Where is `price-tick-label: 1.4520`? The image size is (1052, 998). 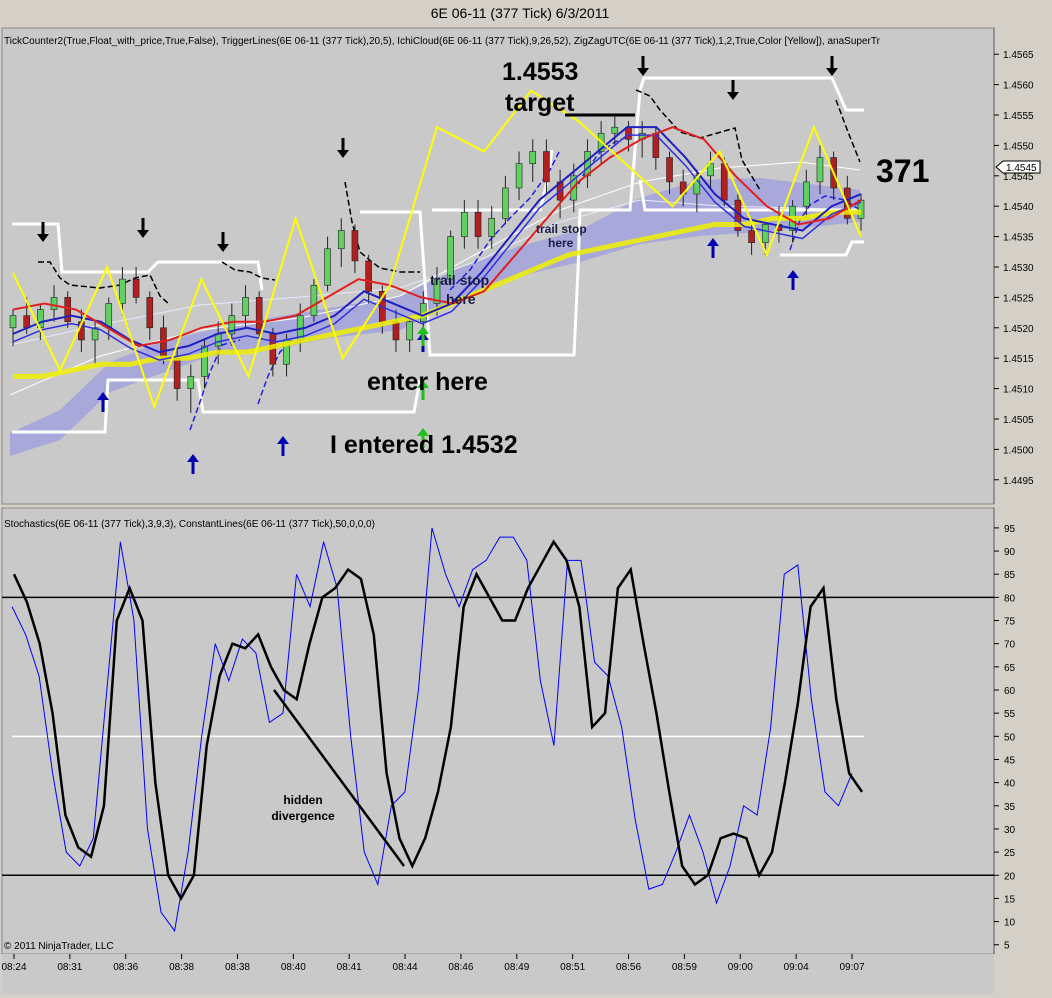
price-tick-label: 1.4520 is located at coordinates (1018, 329).